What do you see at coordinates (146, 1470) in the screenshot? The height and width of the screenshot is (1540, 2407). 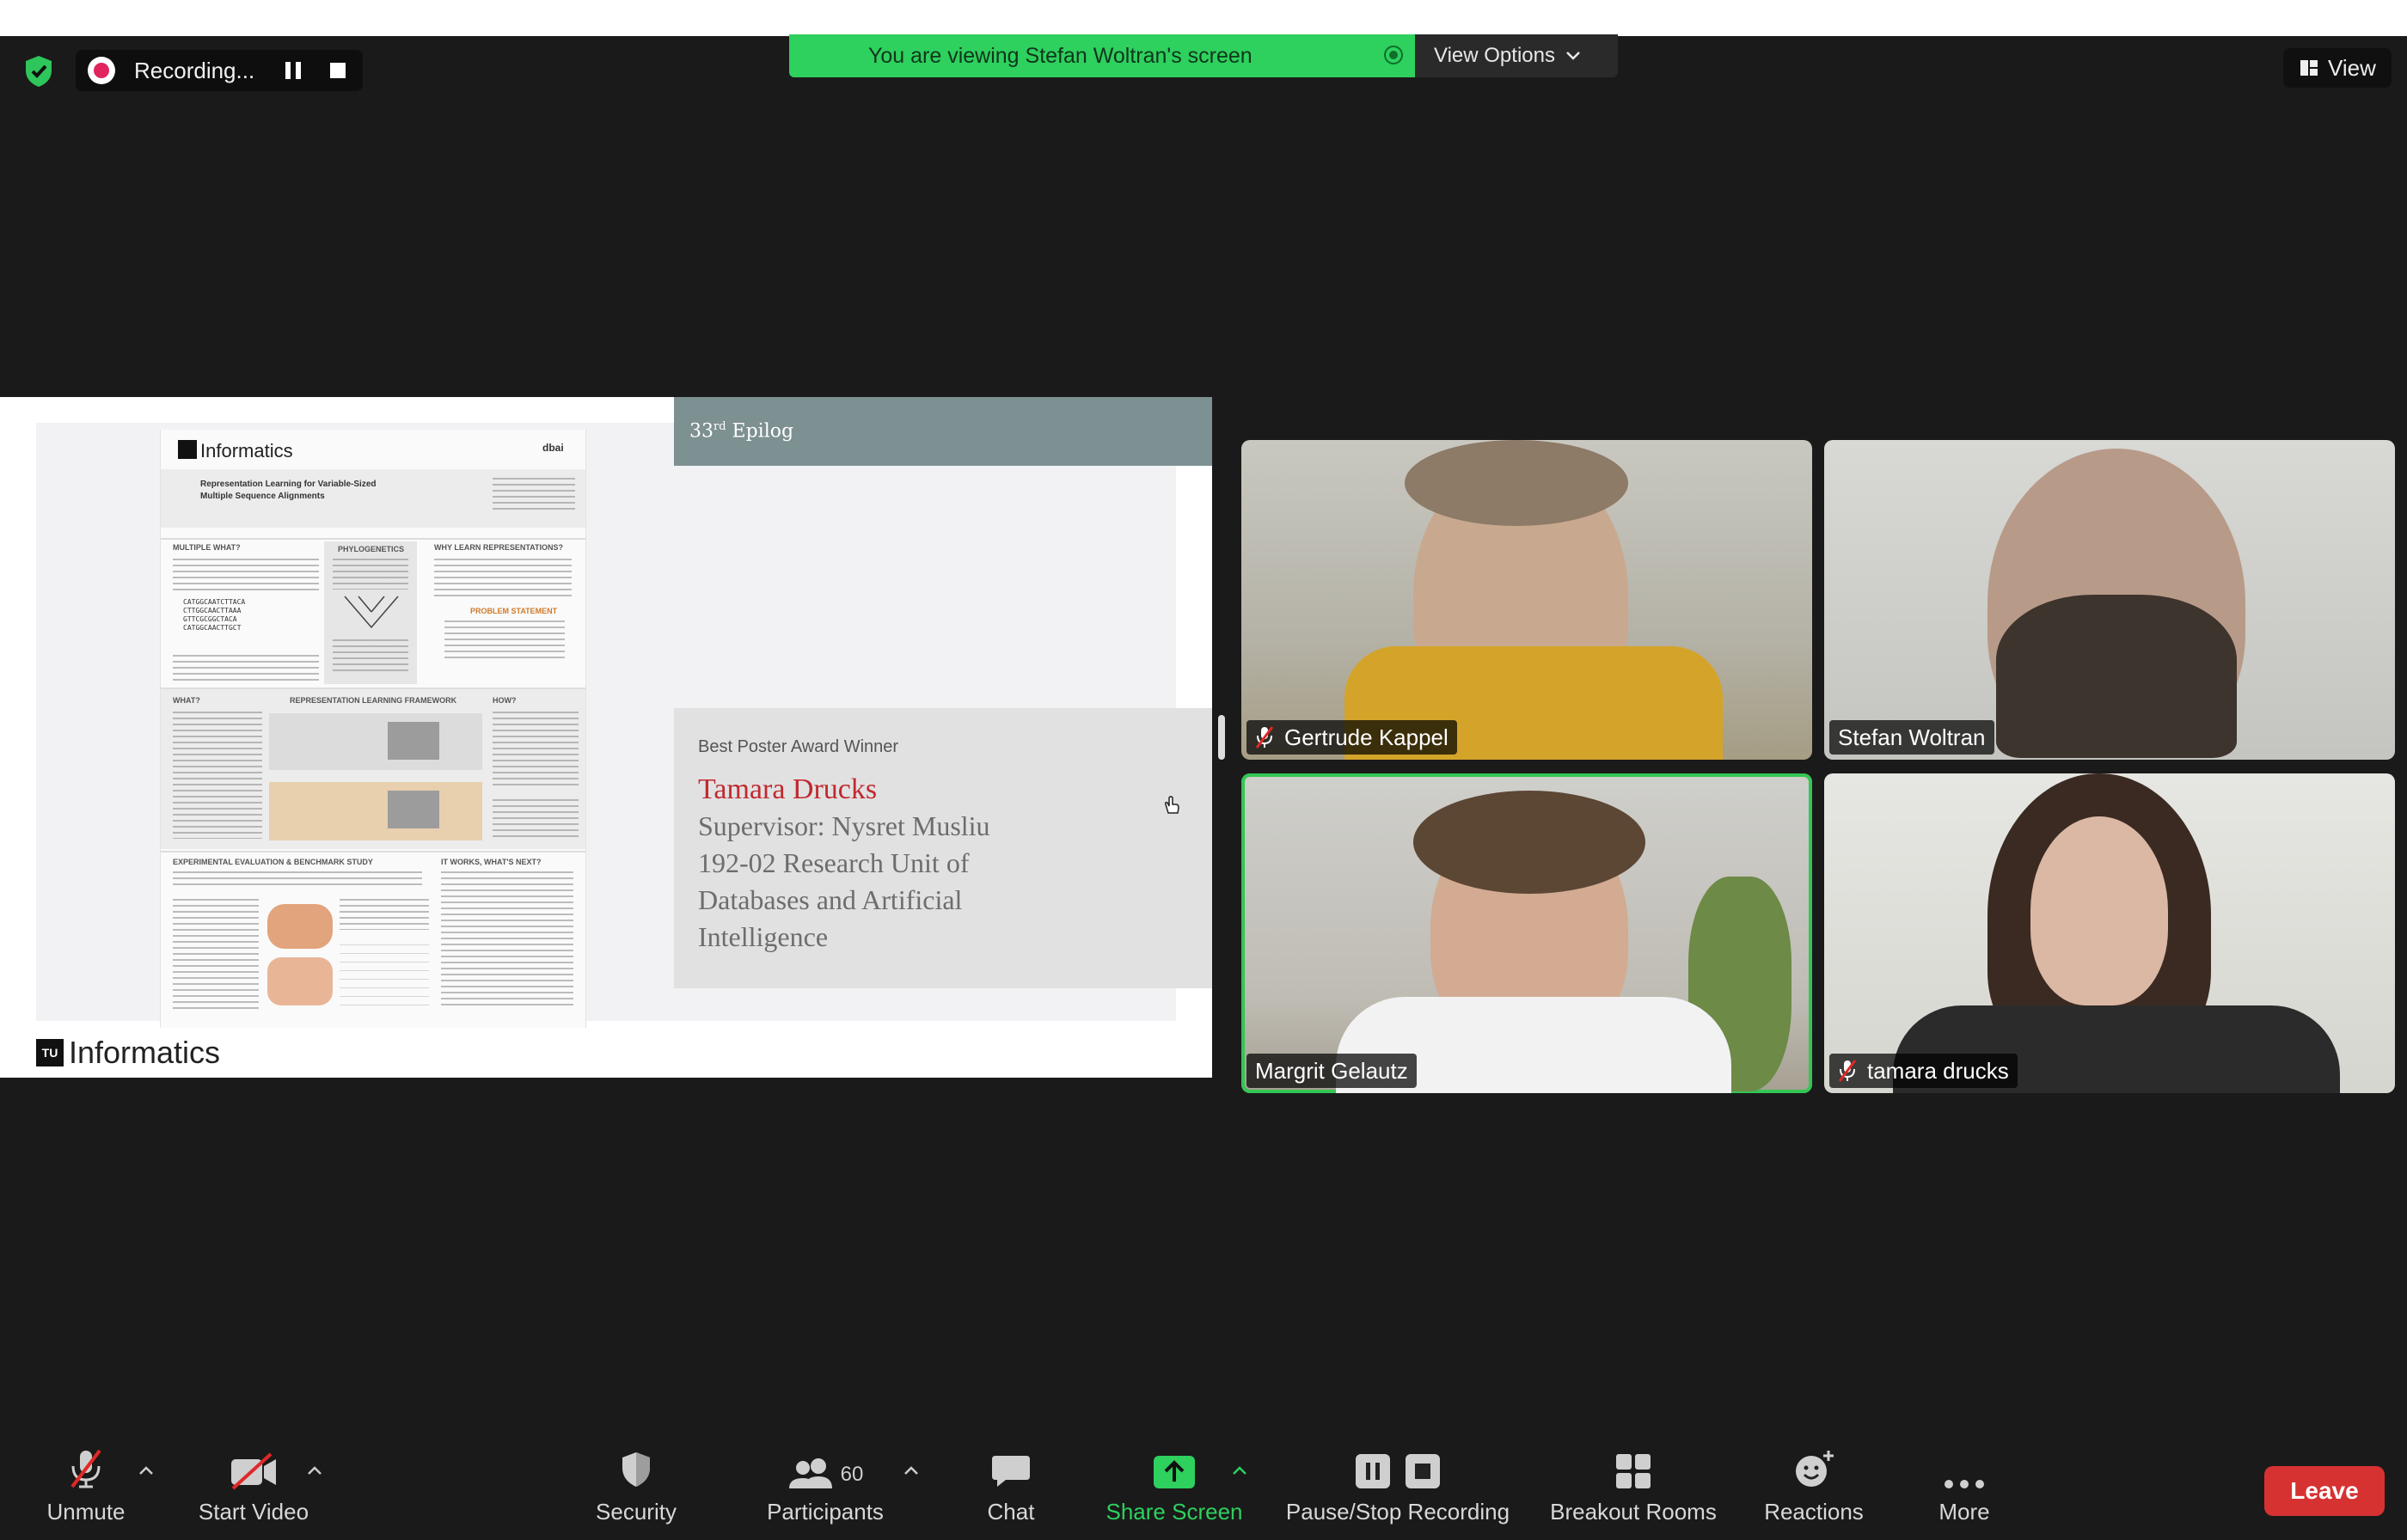 I see `audio-options-caret-icon` at bounding box center [146, 1470].